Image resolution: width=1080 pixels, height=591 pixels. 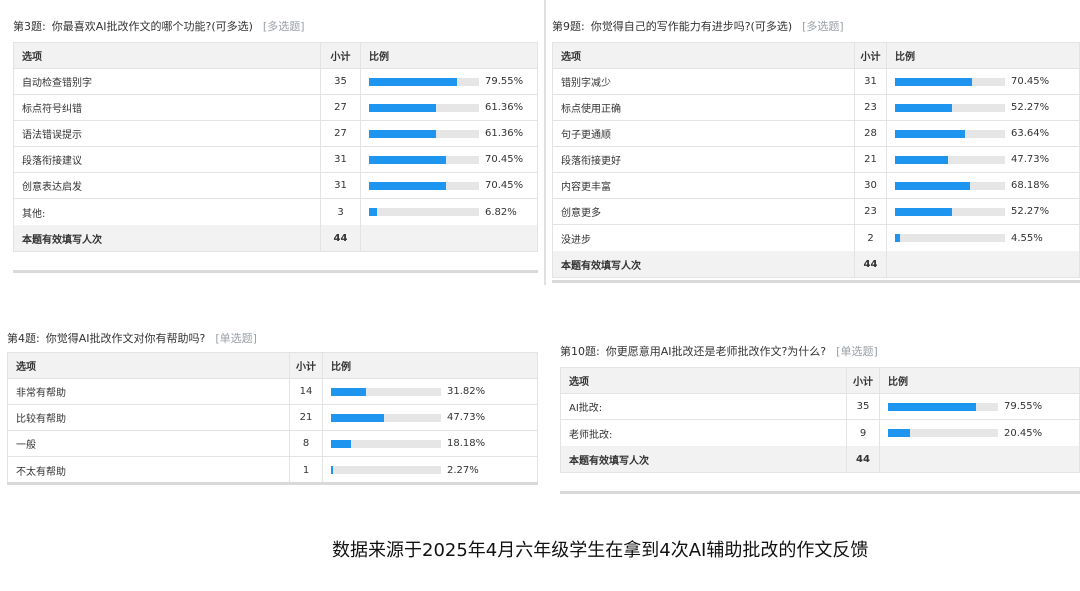 What do you see at coordinates (341, 81) in the screenshot?
I see `q3-option-count: 35` at bounding box center [341, 81].